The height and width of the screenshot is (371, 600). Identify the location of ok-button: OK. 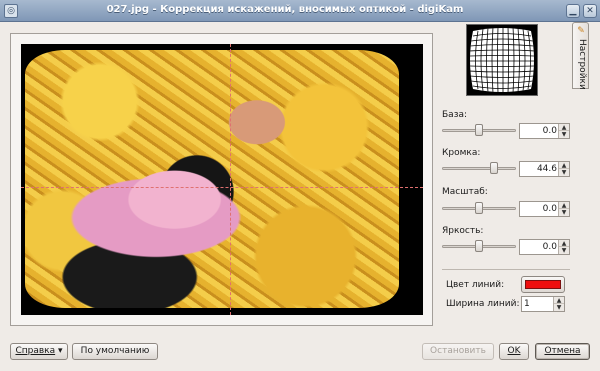
(514, 351).